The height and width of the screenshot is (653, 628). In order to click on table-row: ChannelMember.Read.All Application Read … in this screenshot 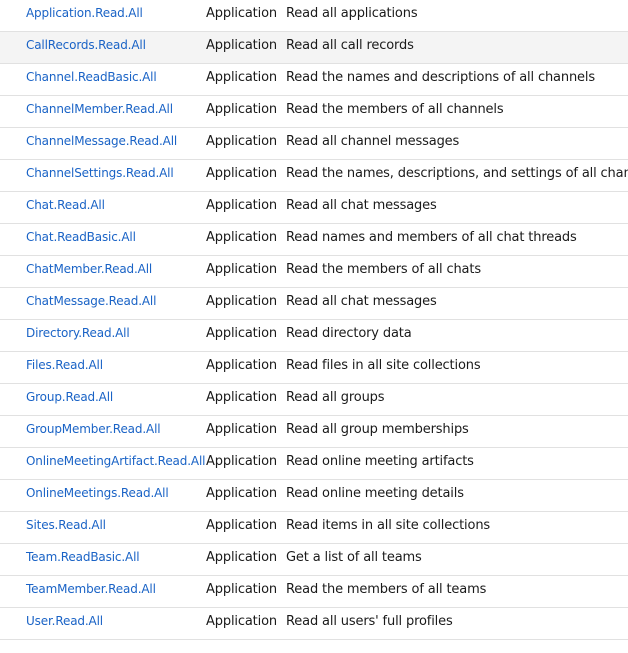, I will do `click(314, 112)`.